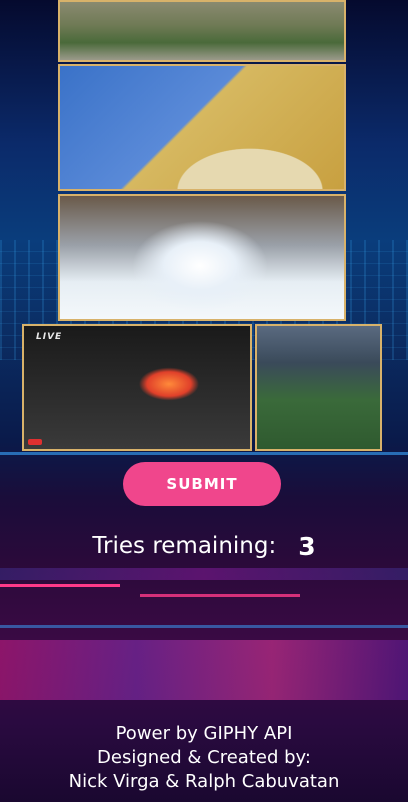 The width and height of the screenshot is (408, 802). What do you see at coordinates (137, 387) in the screenshot?
I see `volcano-gif: LIVE` at bounding box center [137, 387].